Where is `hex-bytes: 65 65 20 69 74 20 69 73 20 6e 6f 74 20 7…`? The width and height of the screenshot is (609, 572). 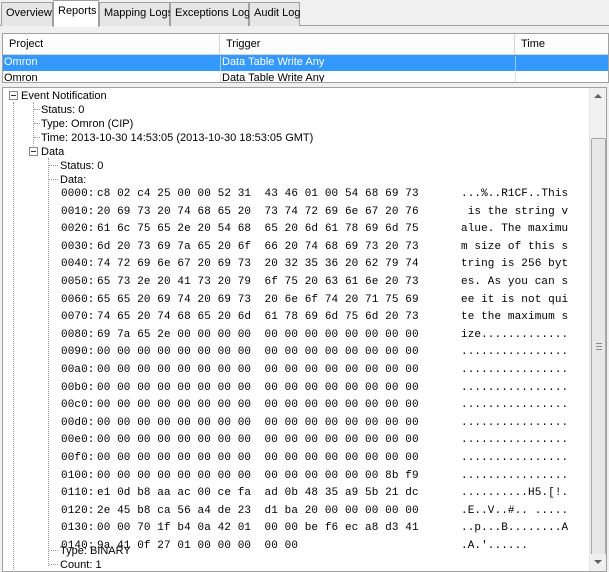
hex-bytes: 65 65 20 69 74 20 69 73 20 6e 6f 74 20 7… is located at coordinates (258, 300).